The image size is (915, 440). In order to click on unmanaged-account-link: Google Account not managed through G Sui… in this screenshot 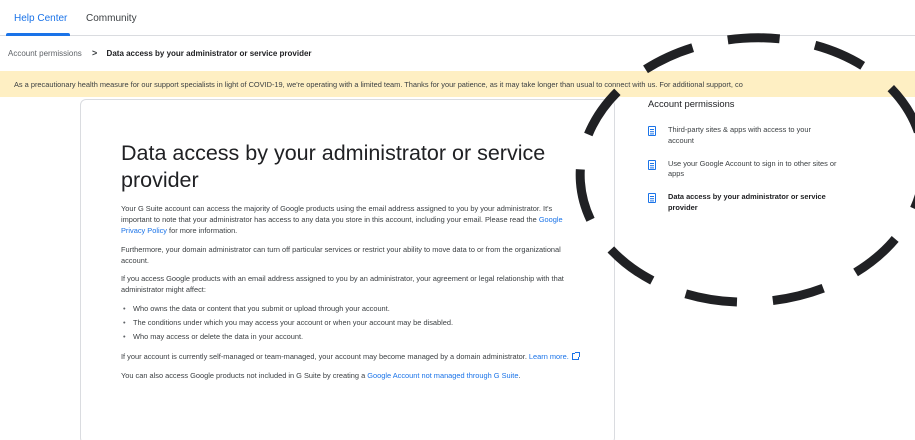, I will do `click(442, 375)`.